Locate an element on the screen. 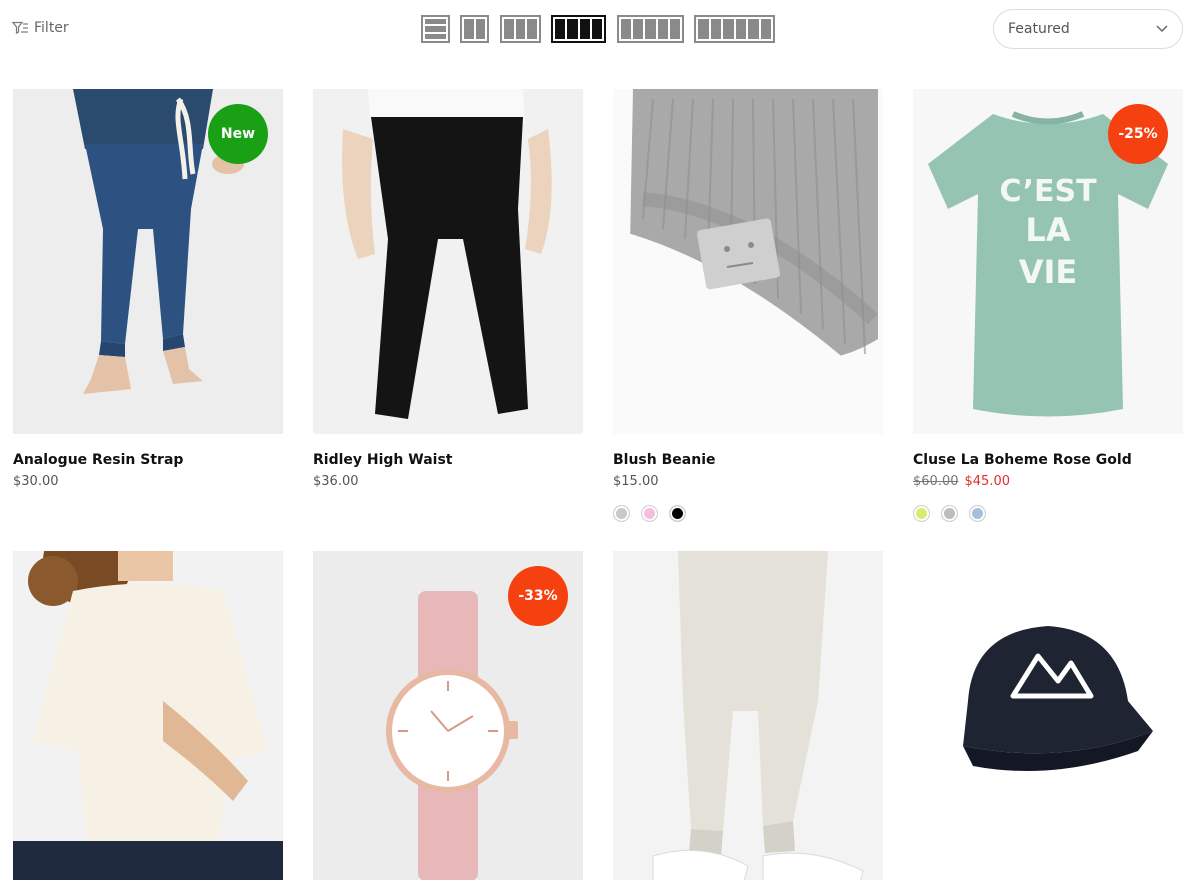 Image resolution: width=1195 pixels, height=880 pixels. product-image-cream-joggers is located at coordinates (748, 715).